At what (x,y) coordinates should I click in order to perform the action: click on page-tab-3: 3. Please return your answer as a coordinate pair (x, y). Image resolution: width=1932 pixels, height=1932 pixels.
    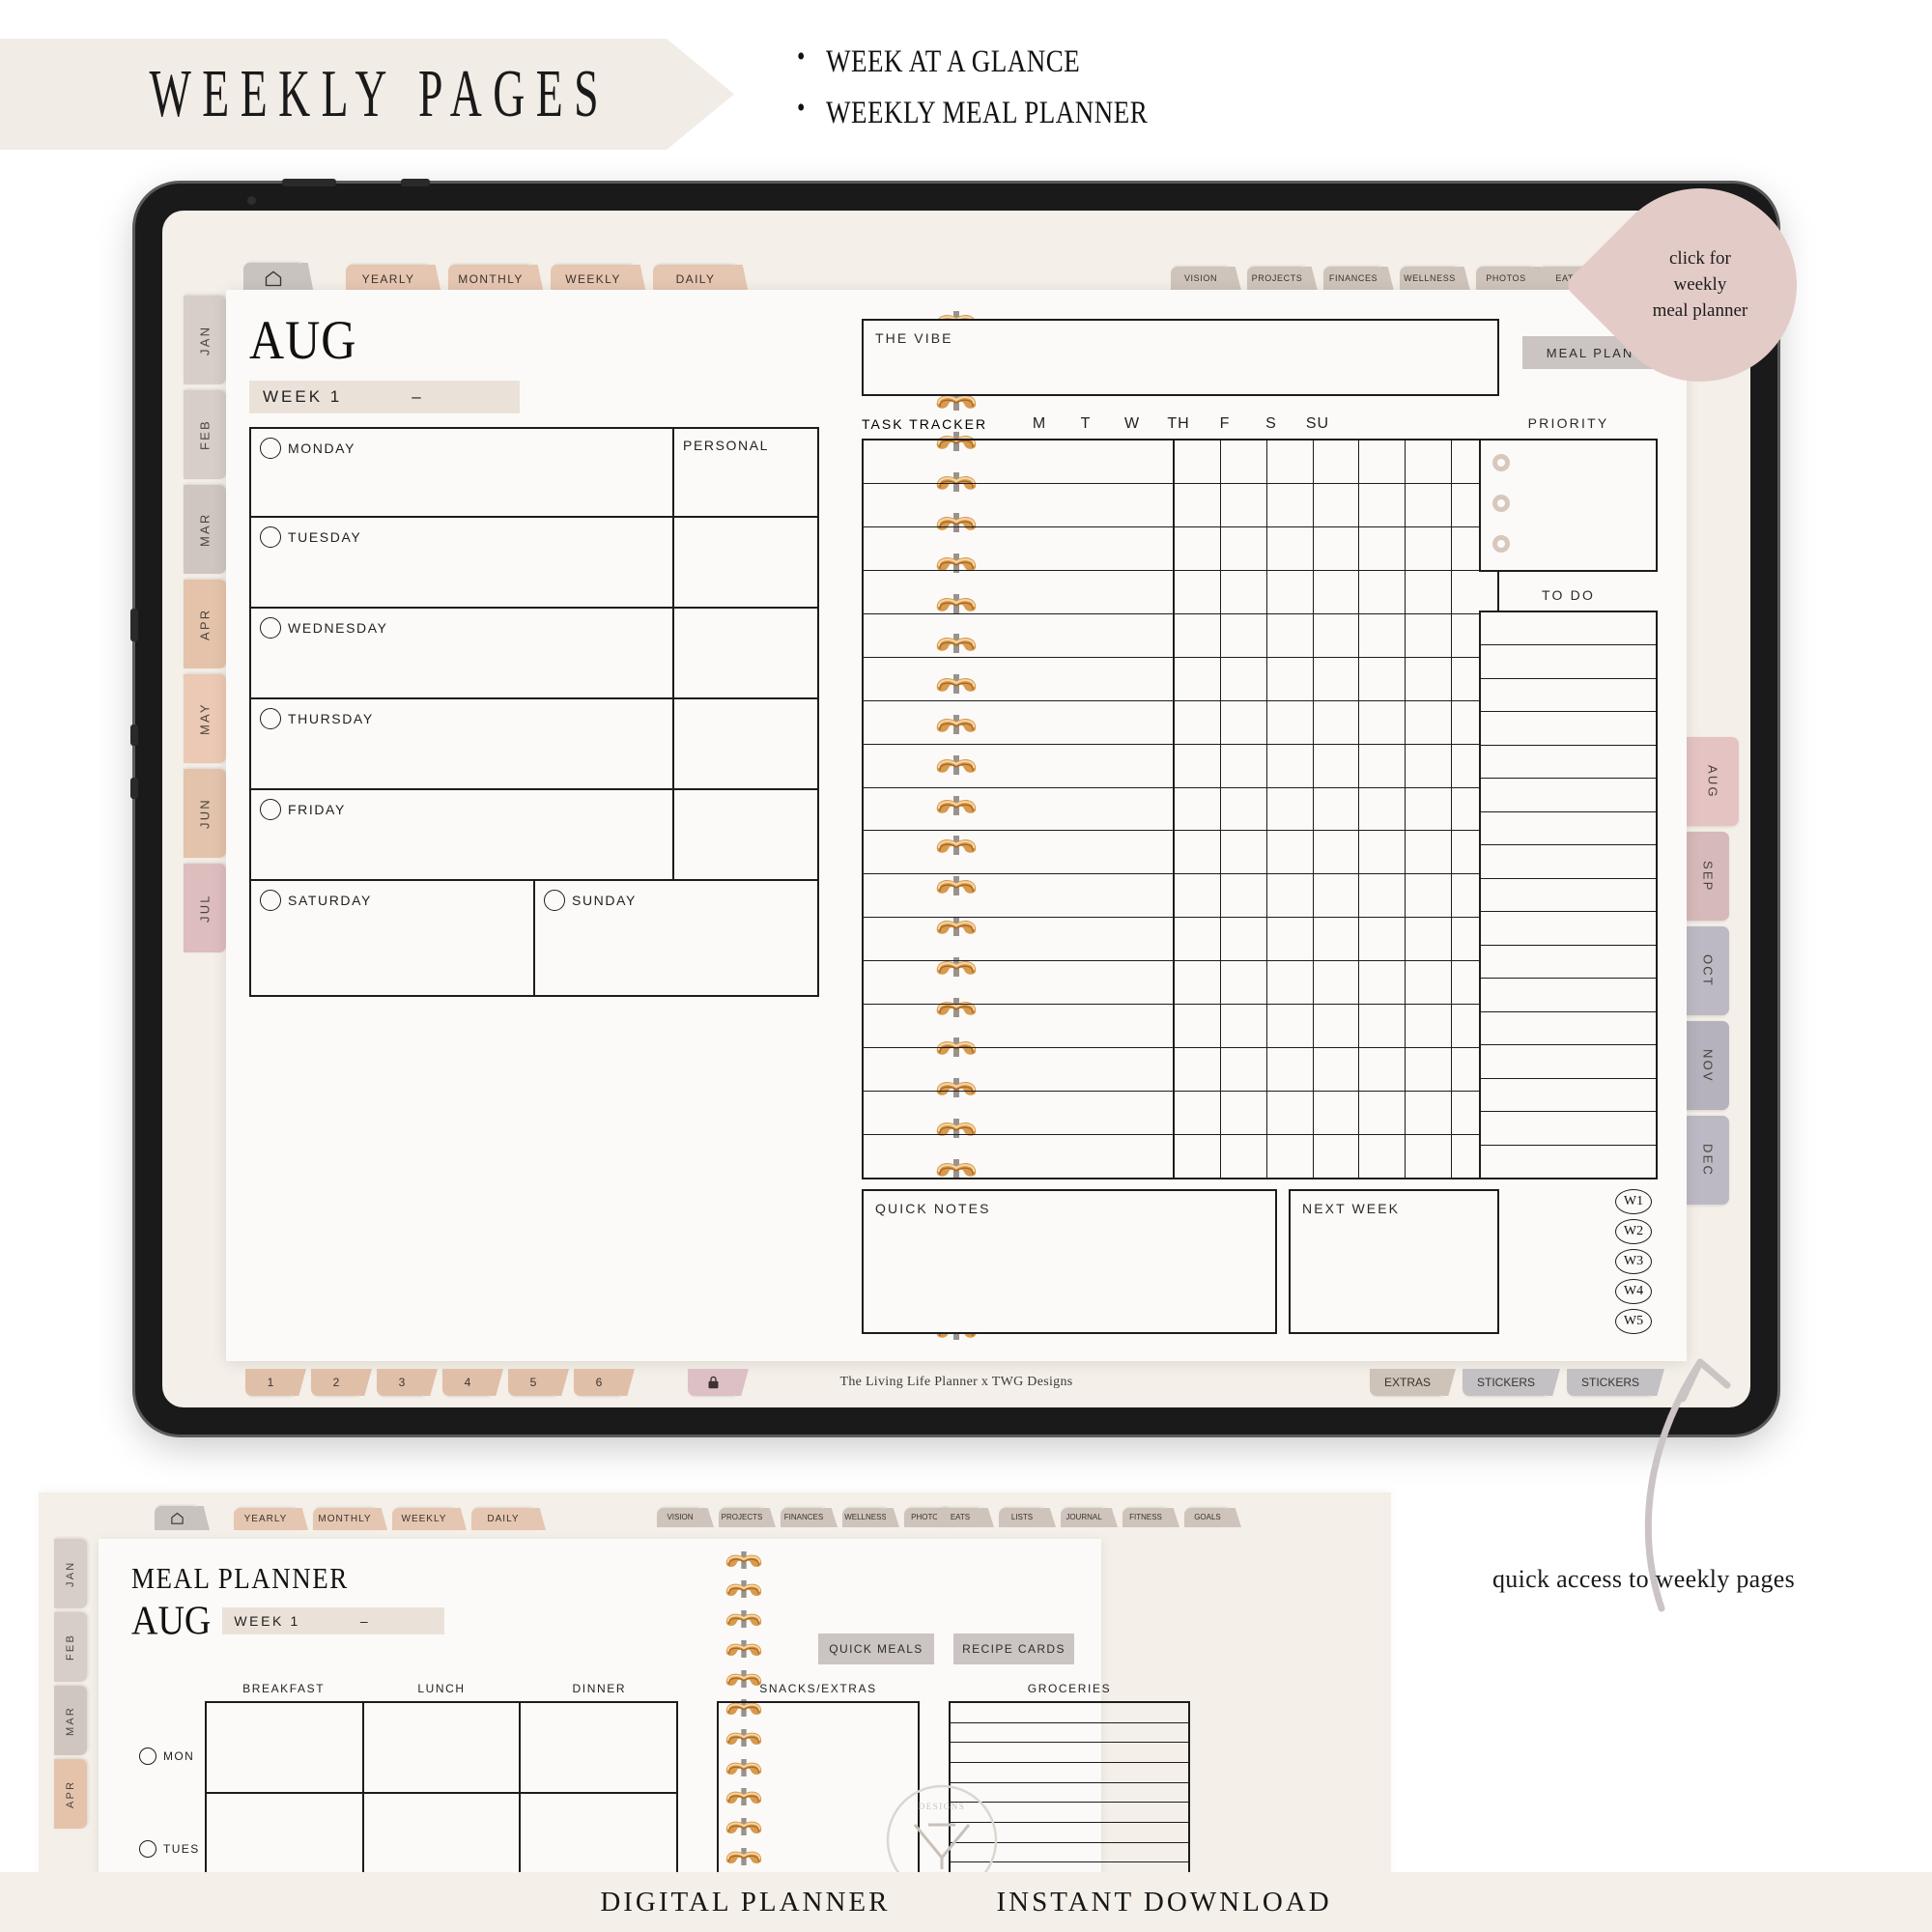
    Looking at the image, I should click on (402, 1382).